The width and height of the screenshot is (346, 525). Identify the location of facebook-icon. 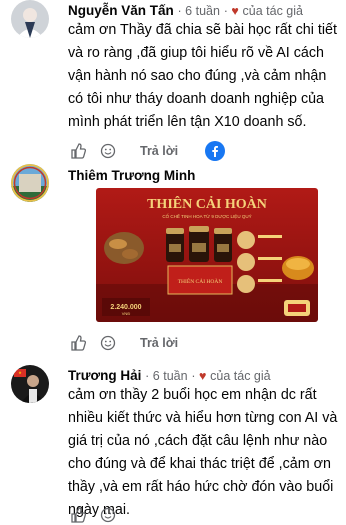
(215, 151).